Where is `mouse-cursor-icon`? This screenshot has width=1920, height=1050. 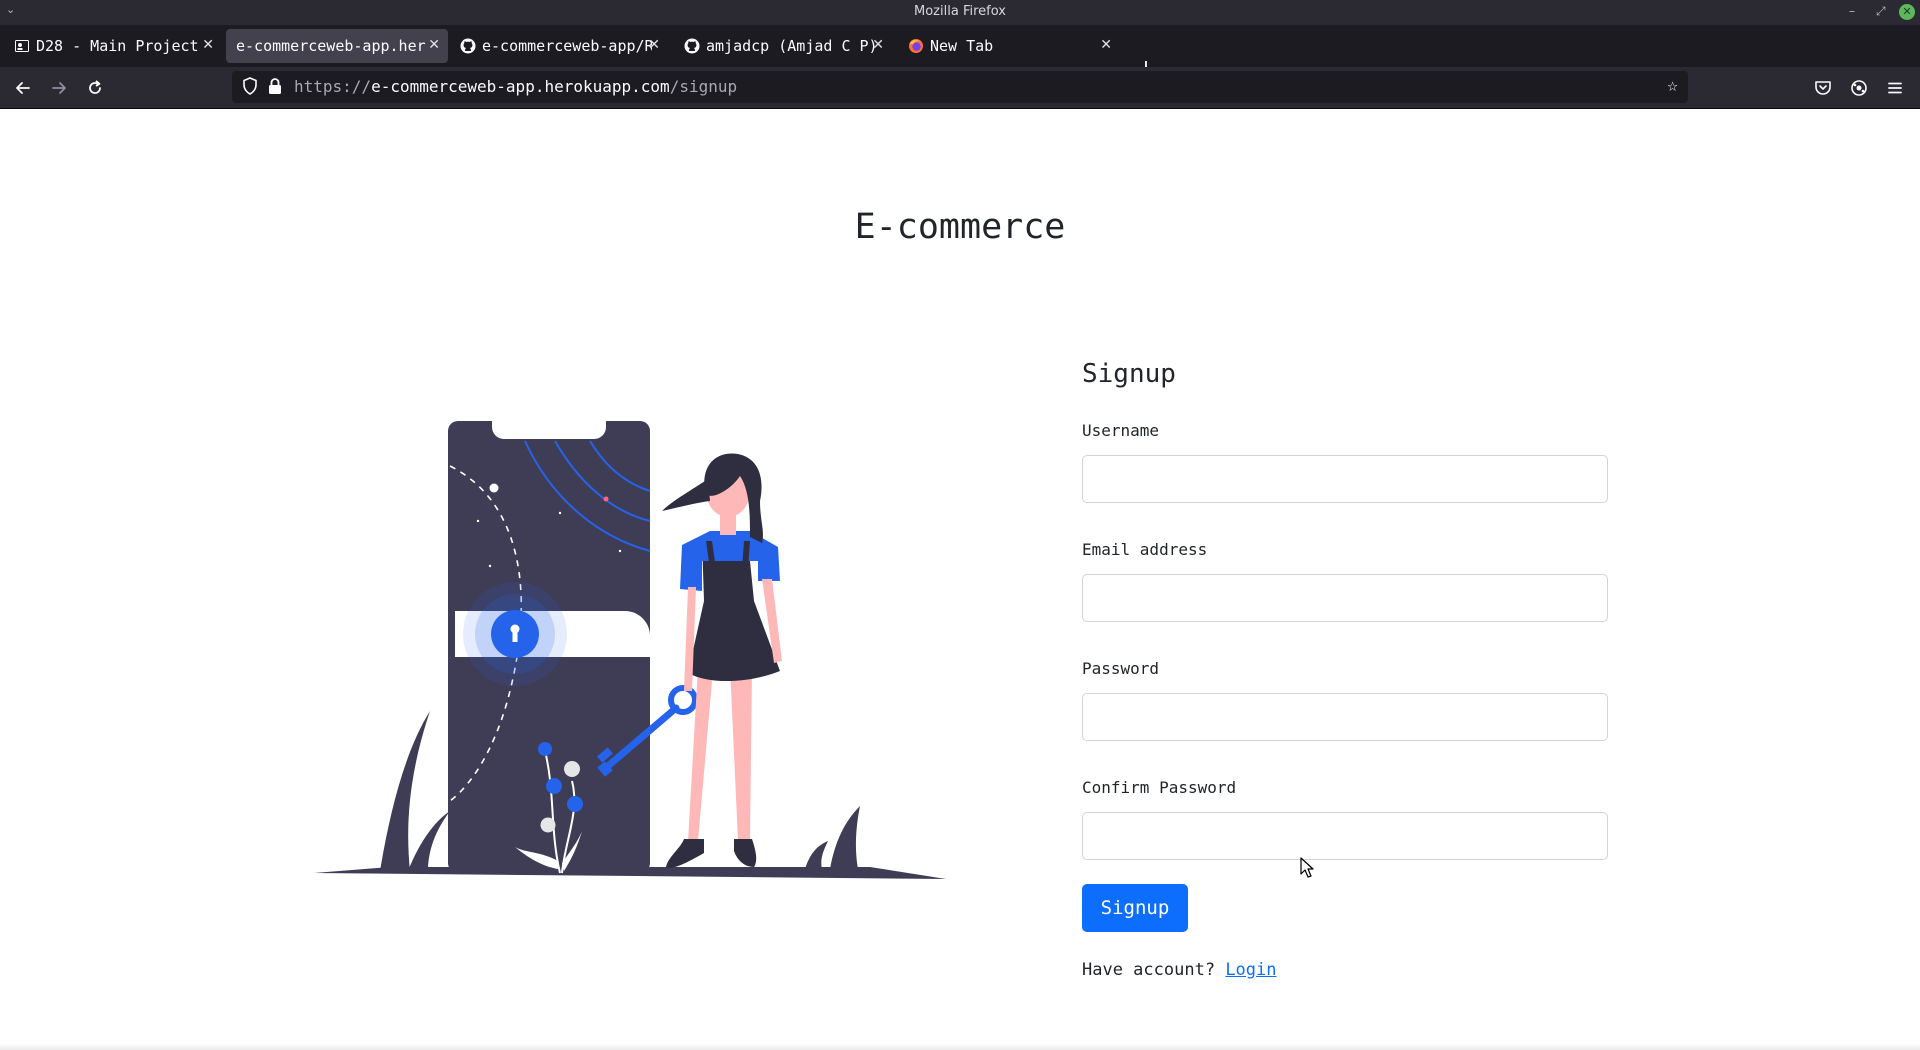
mouse-cursor-icon is located at coordinates (1307, 867).